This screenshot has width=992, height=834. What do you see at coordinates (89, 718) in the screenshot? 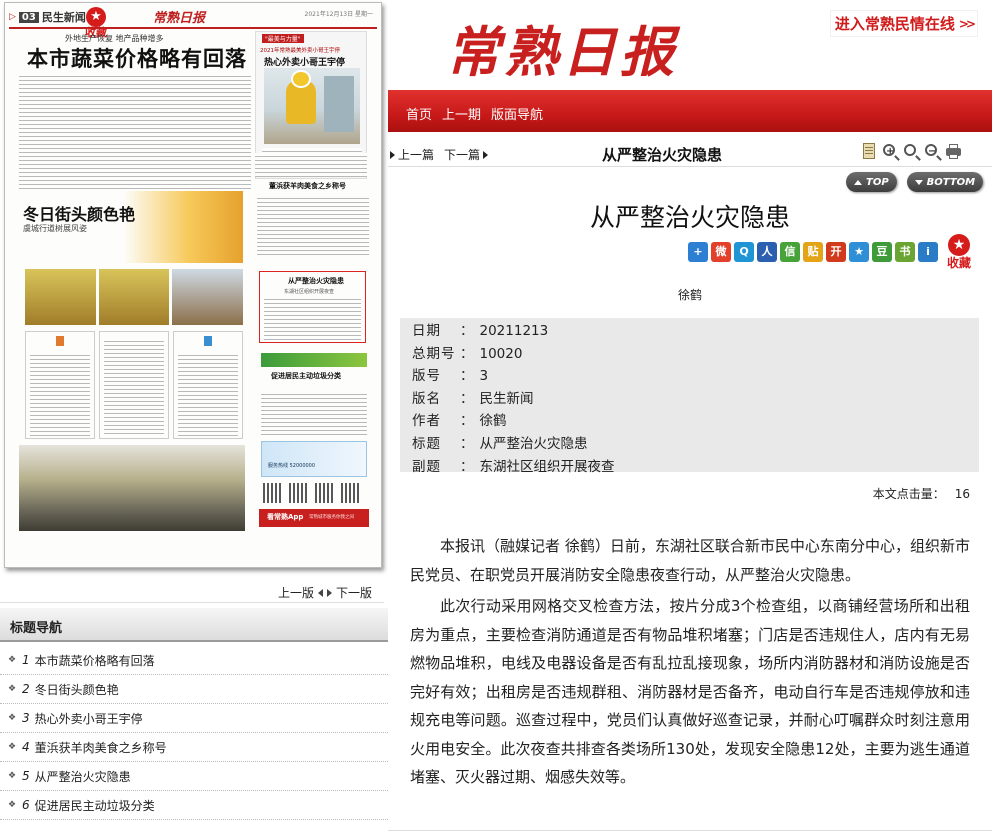
I see `nav-item-title: 热心外卖小哥王宇停` at bounding box center [89, 718].